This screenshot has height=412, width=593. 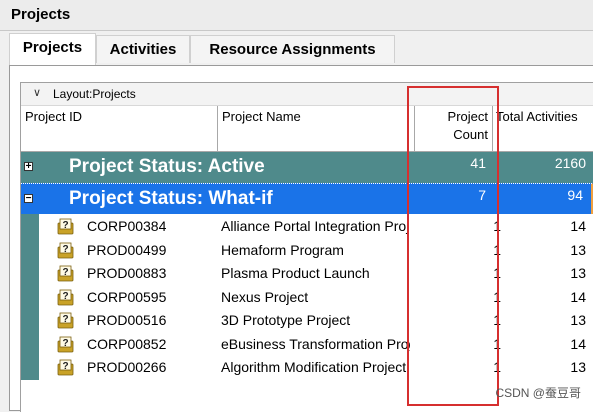 What do you see at coordinates (286, 320) in the screenshot?
I see `project-name: 3D Prototype Project` at bounding box center [286, 320].